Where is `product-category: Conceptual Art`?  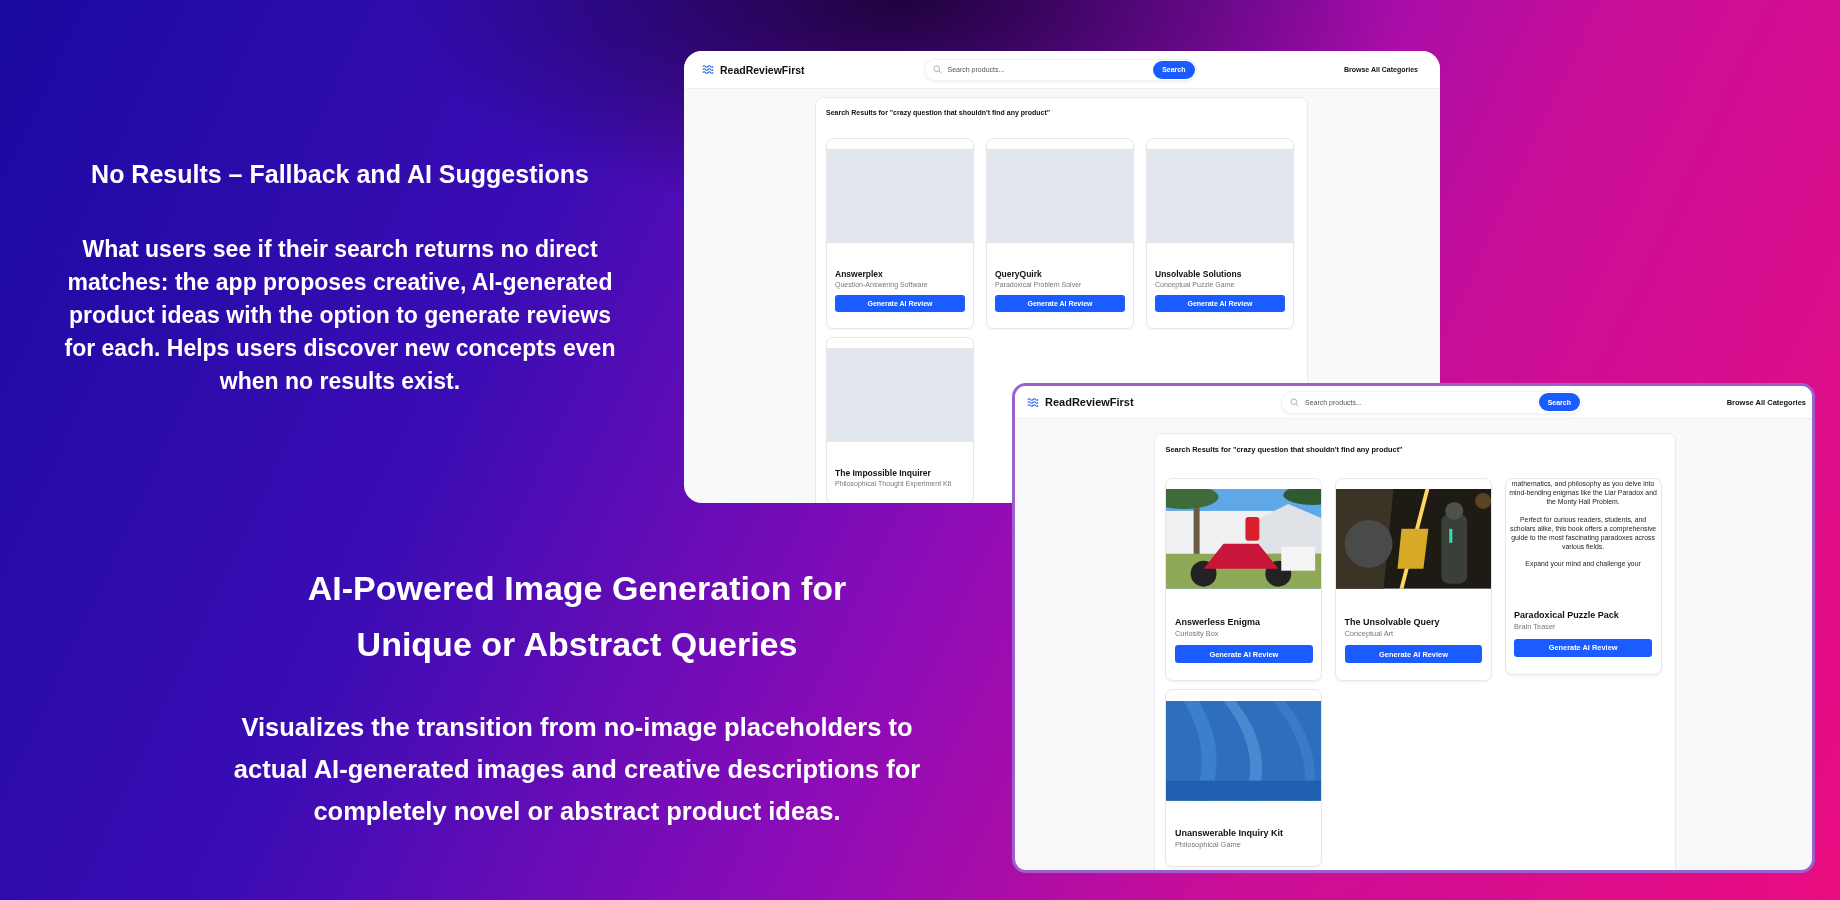
product-category: Conceptual Art is located at coordinates (1369, 633).